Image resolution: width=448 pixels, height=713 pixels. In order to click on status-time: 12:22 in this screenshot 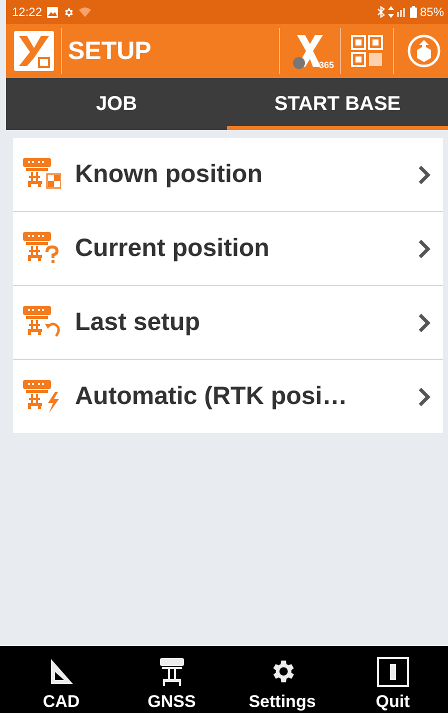, I will do `click(27, 12)`.